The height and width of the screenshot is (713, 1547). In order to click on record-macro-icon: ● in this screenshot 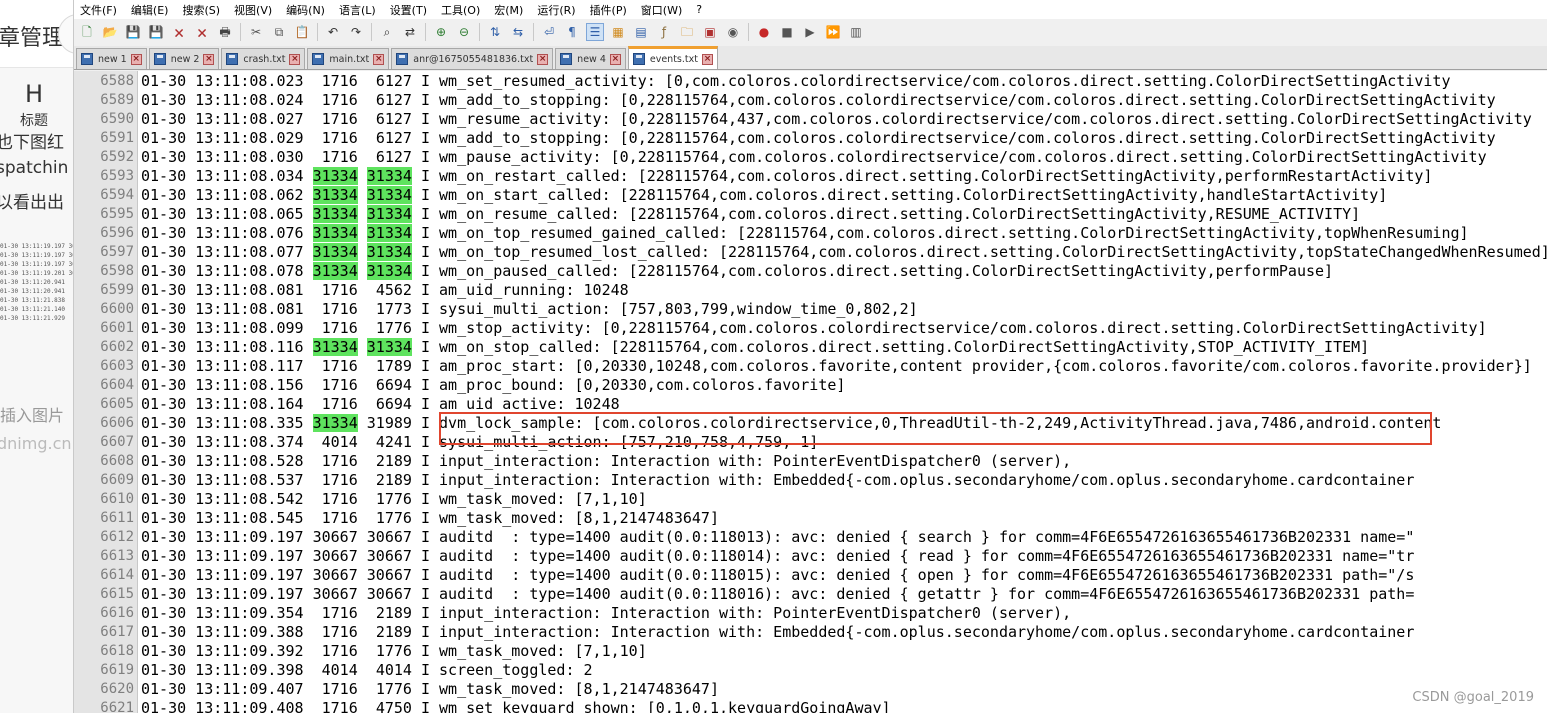, I will do `click(764, 32)`.